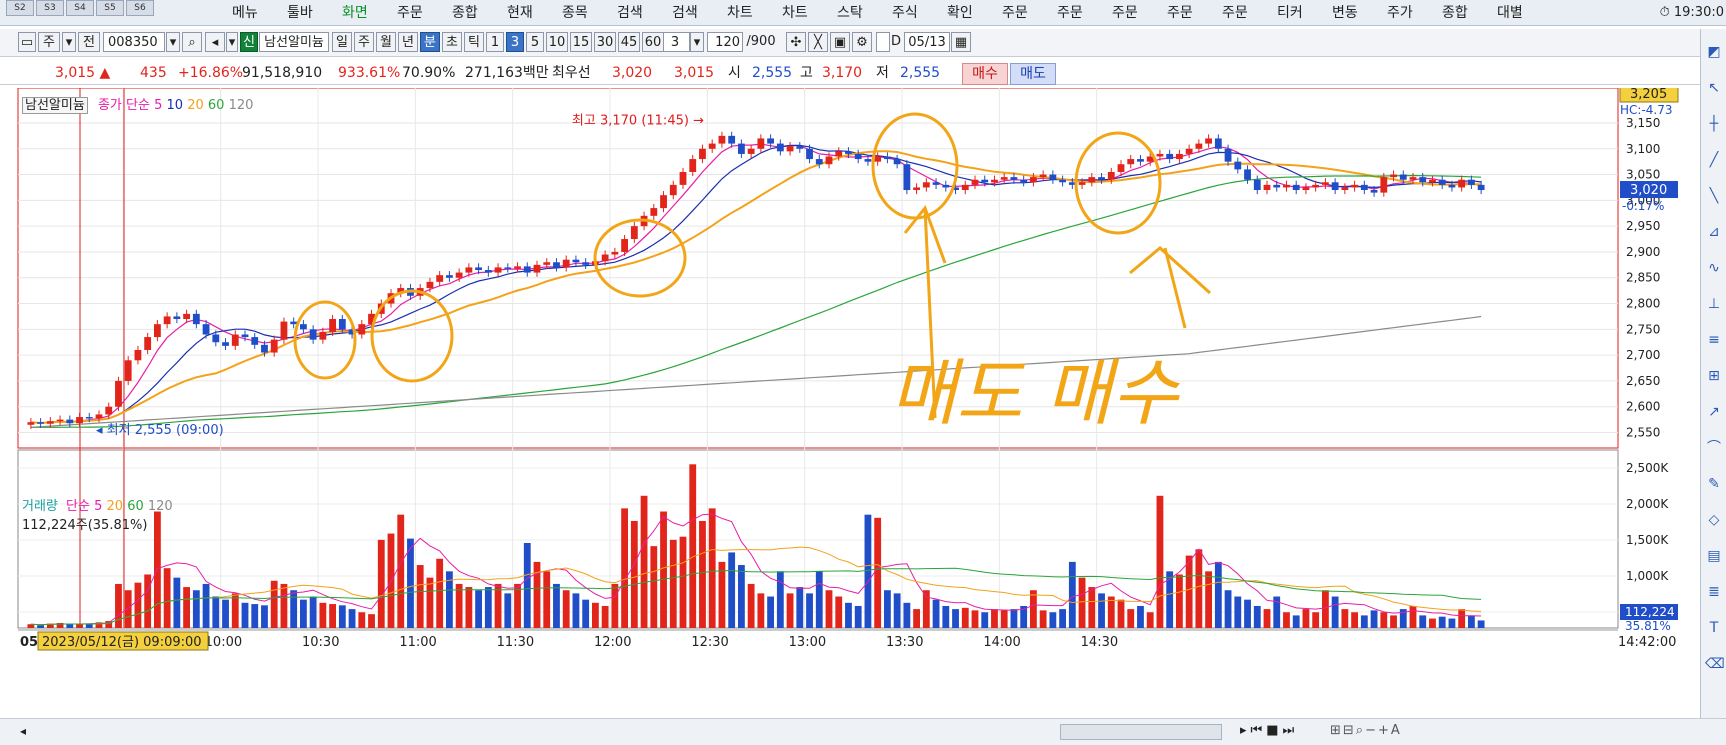  Describe the element at coordinates (1714, 340) in the screenshot. I see `draw-tool-icon-8: ≡` at that location.